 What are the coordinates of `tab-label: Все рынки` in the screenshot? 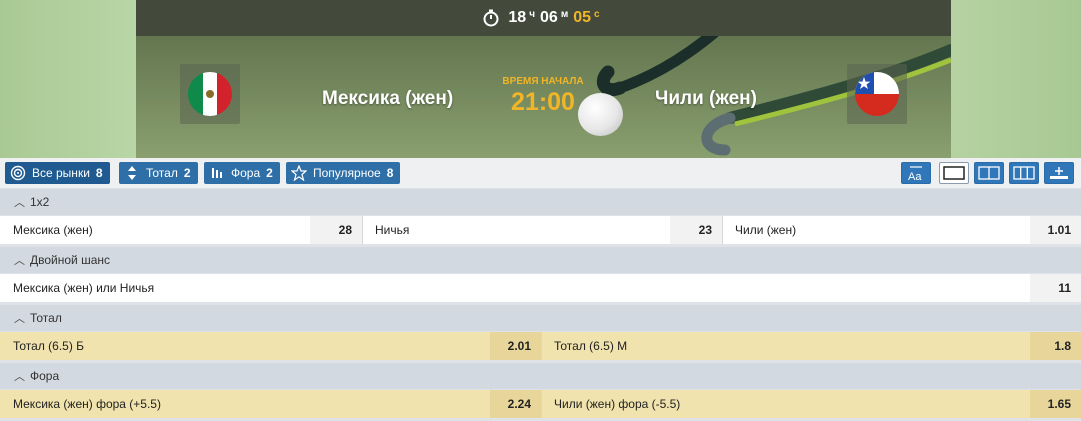 It's located at (61, 173).